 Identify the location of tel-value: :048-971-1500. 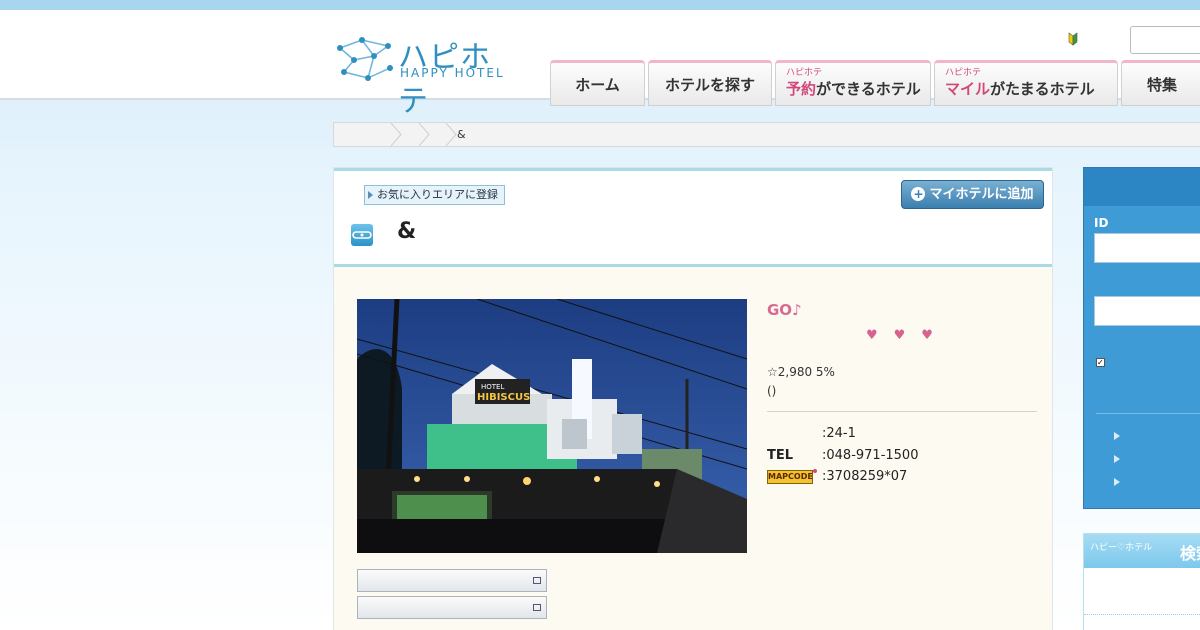
(870, 455).